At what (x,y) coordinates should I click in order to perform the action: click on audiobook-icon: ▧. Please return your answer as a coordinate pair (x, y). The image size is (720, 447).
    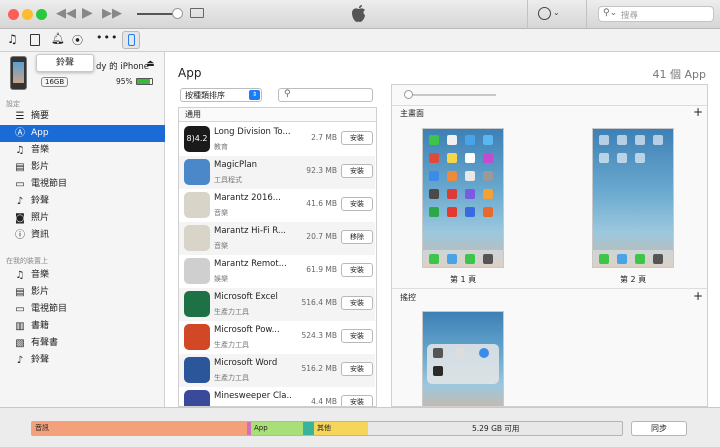
    Looking at the image, I should click on (20, 343).